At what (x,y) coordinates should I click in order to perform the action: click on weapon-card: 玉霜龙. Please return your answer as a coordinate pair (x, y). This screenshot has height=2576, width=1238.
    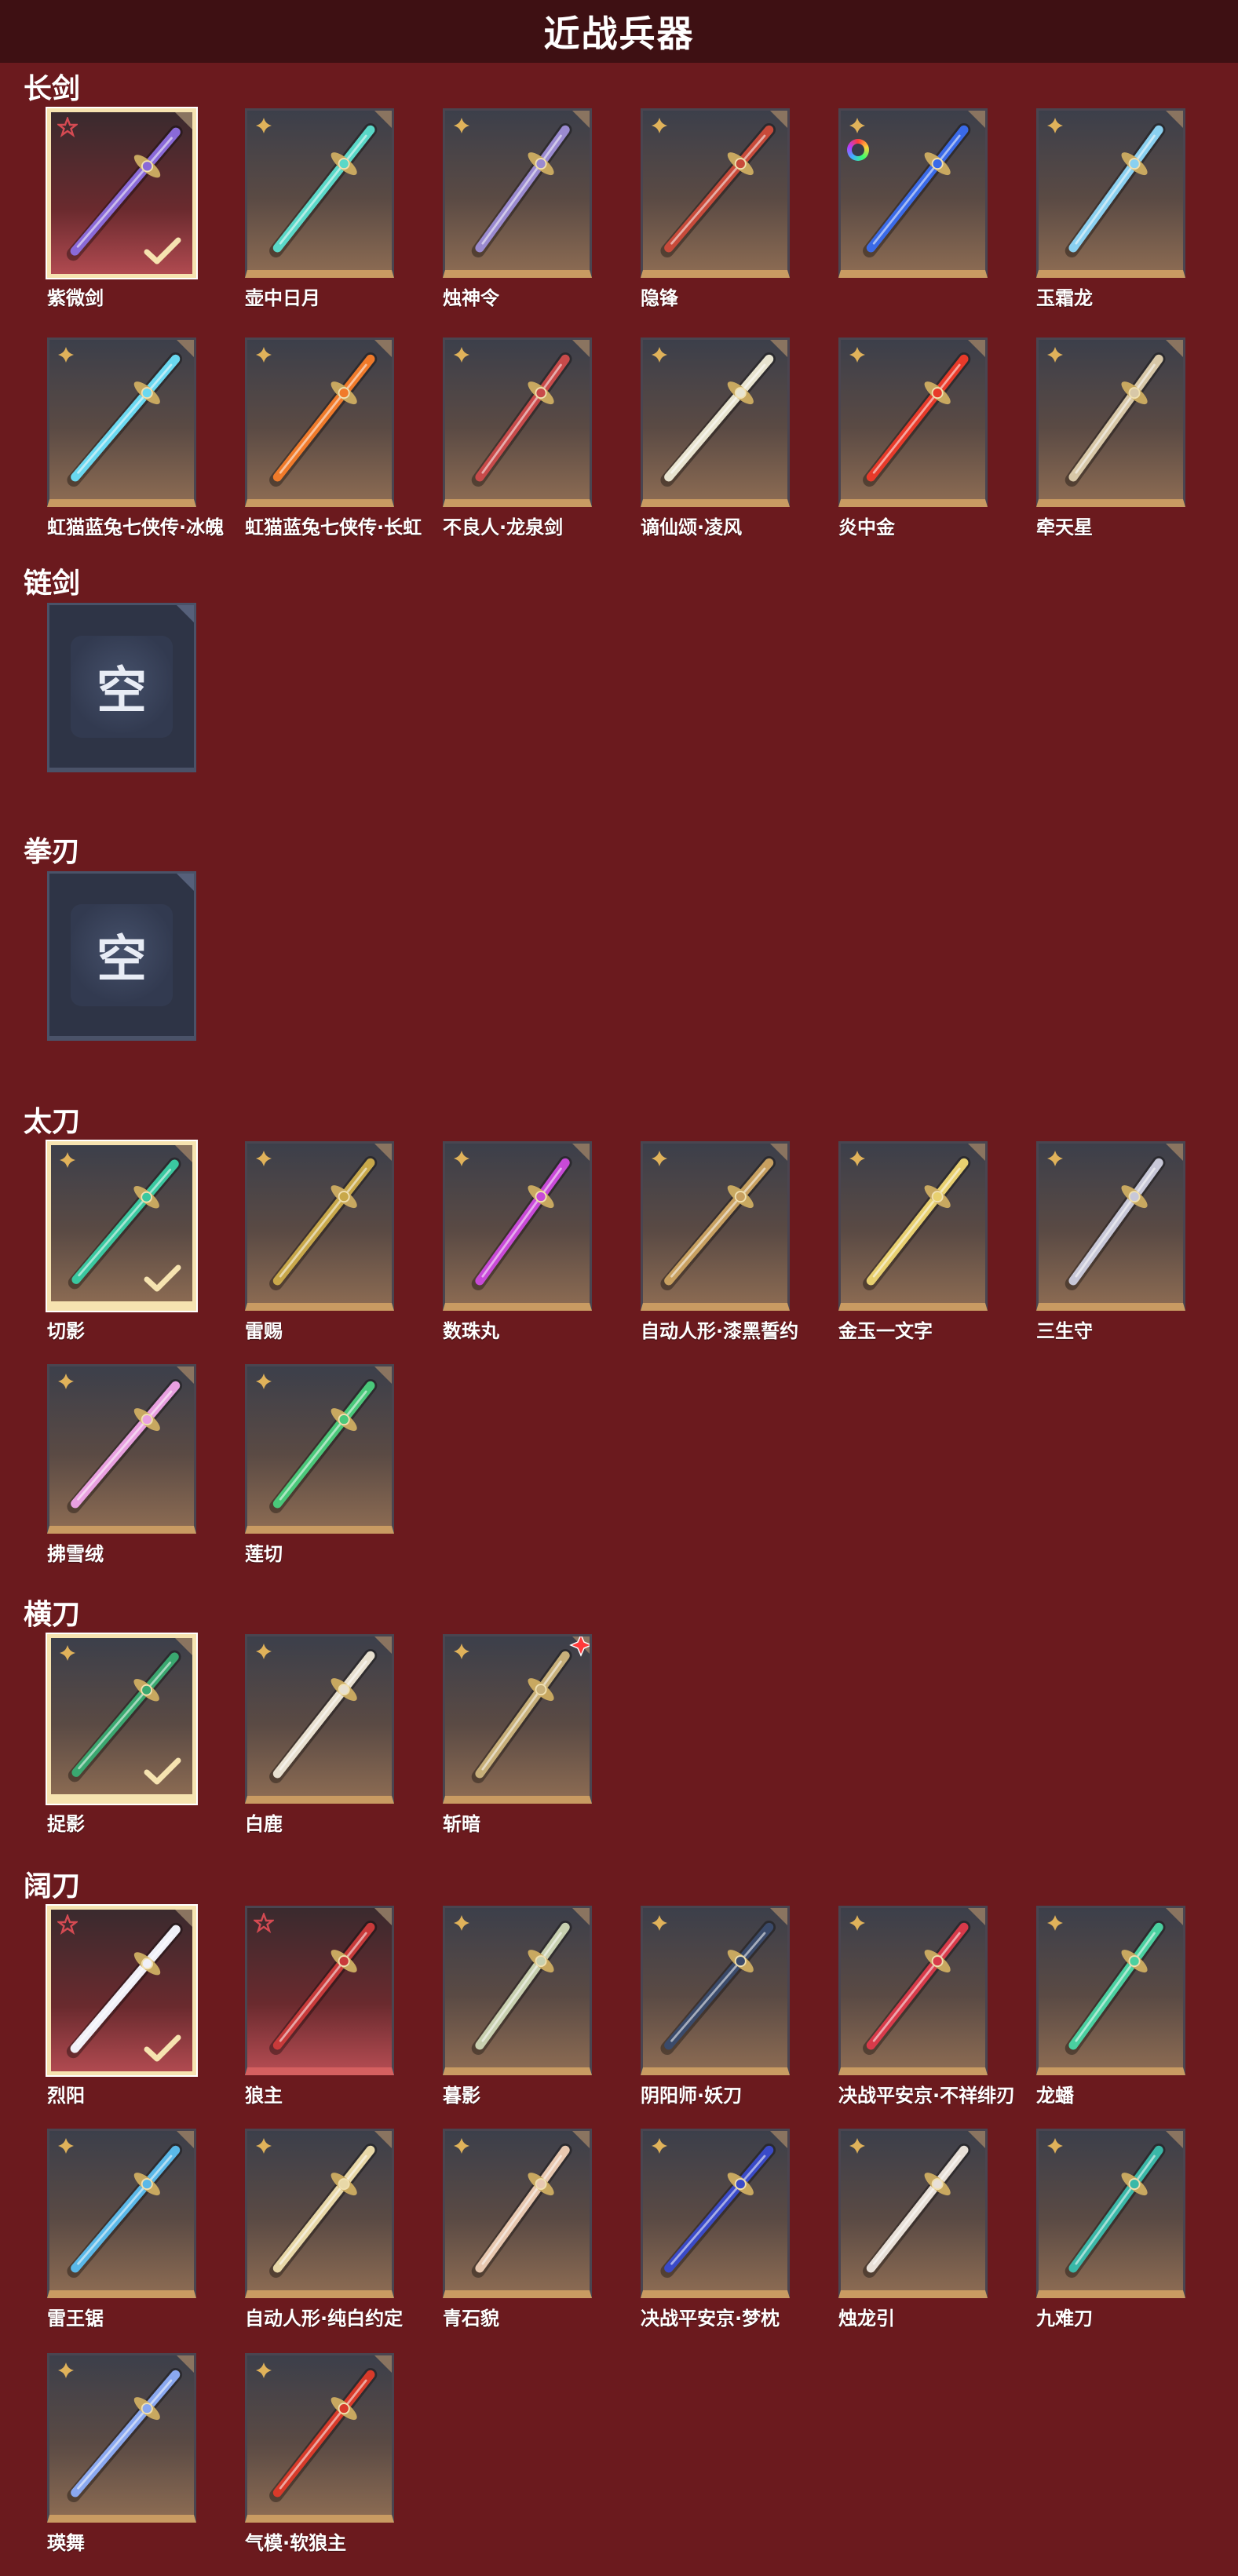
    Looking at the image, I should click on (1113, 209).